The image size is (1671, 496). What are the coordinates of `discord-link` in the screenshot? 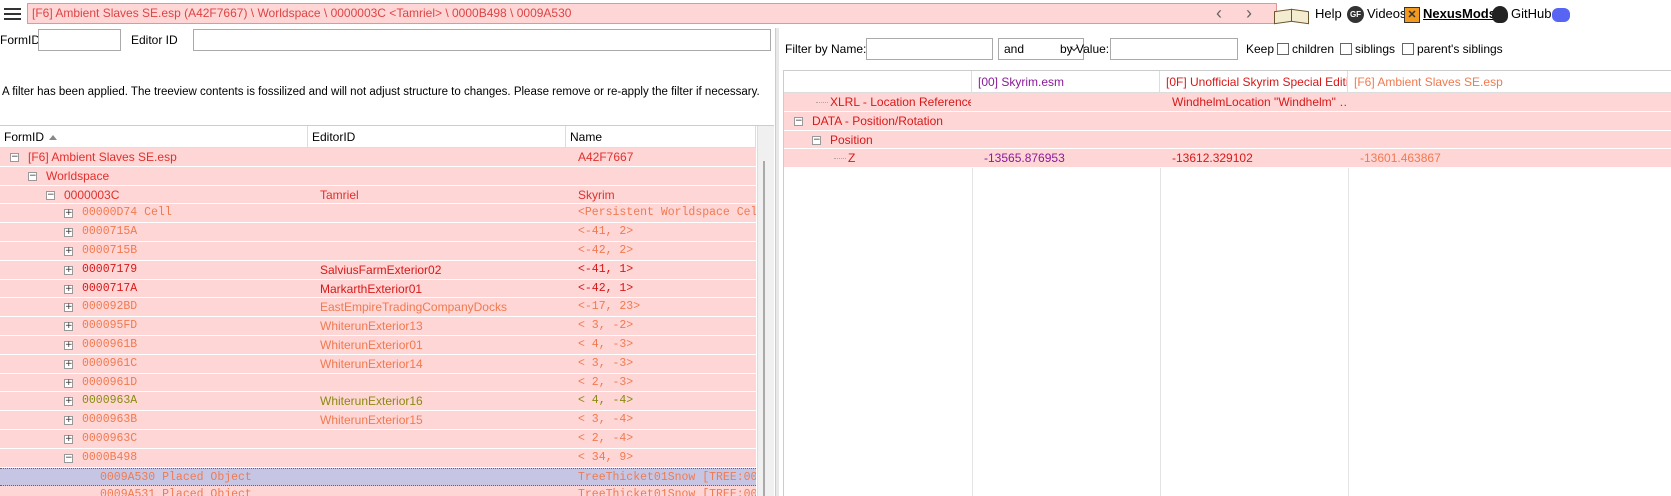 It's located at (1562, 15).